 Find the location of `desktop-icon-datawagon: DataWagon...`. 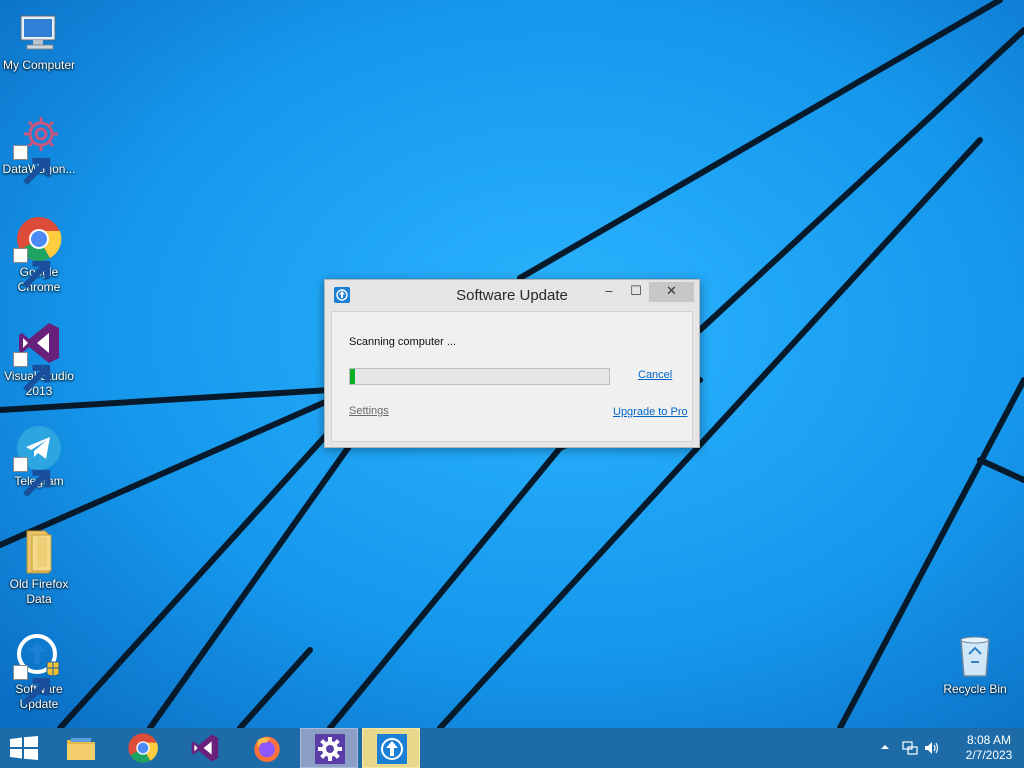

desktop-icon-datawagon: DataWagon... is located at coordinates (39, 149).